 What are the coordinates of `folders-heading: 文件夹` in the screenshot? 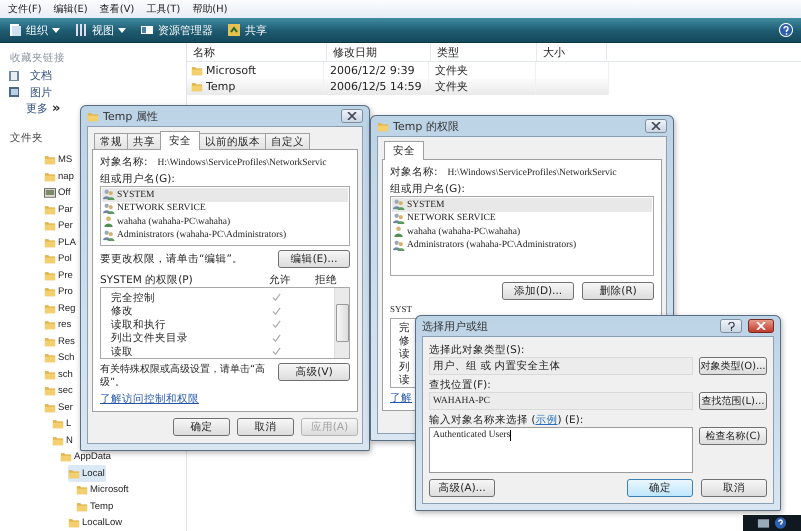 It's located at (26, 138).